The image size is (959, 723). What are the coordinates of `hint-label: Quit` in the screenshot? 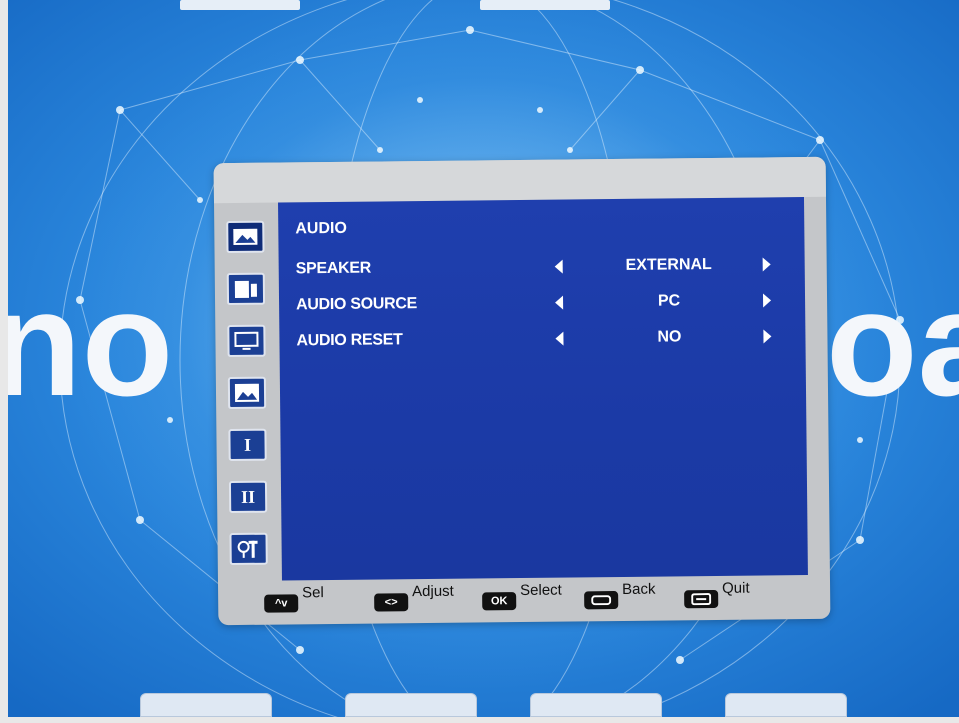 It's located at (735, 588).